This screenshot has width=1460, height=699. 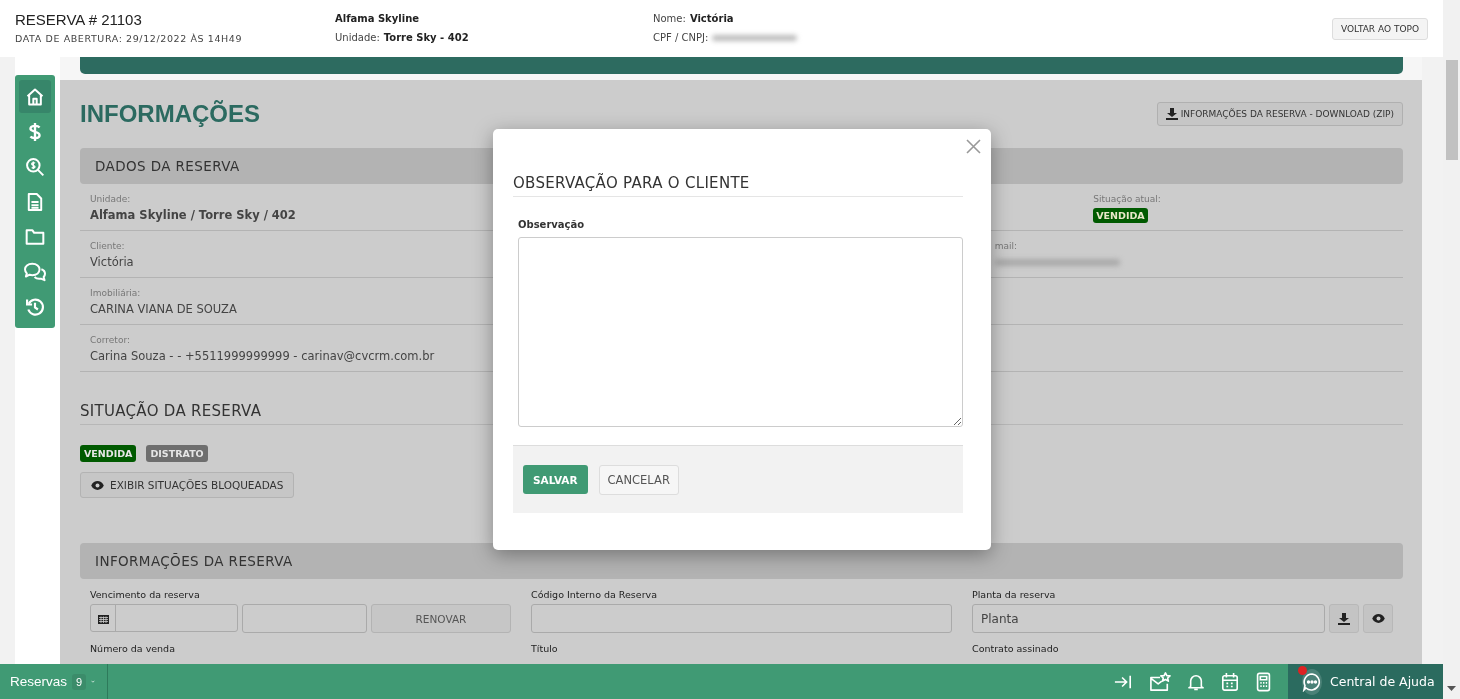 I want to click on cancel-button: CANCELAR, so click(x=638, y=479).